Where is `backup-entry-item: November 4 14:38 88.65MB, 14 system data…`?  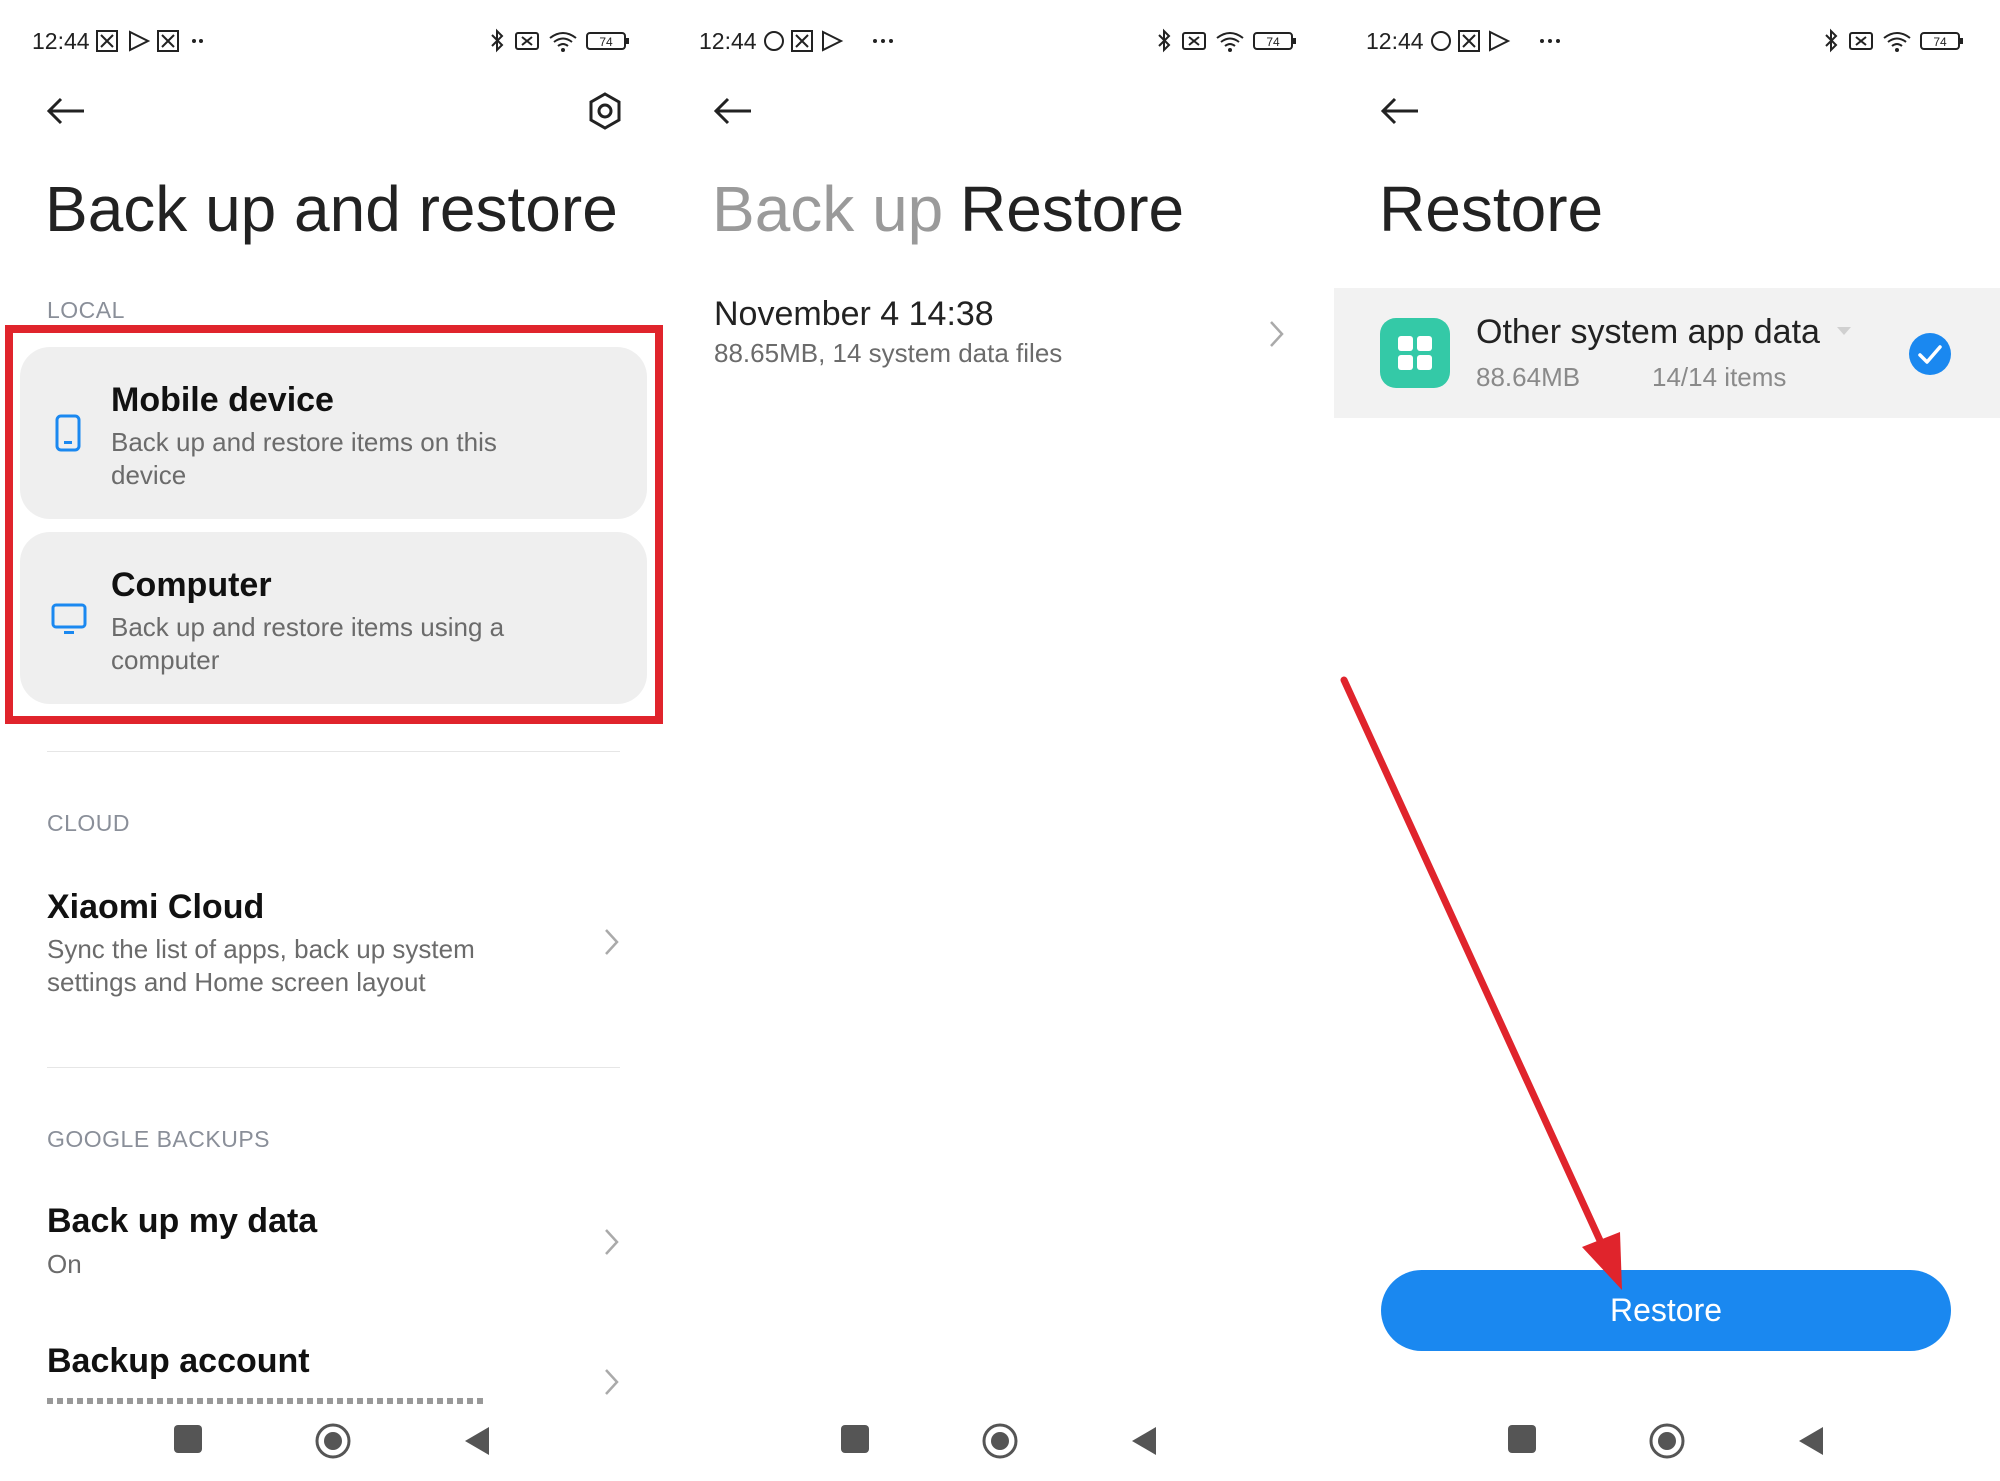
backup-entry-item: November 4 14:38 88.65MB, 14 system data… is located at coordinates (1000, 335).